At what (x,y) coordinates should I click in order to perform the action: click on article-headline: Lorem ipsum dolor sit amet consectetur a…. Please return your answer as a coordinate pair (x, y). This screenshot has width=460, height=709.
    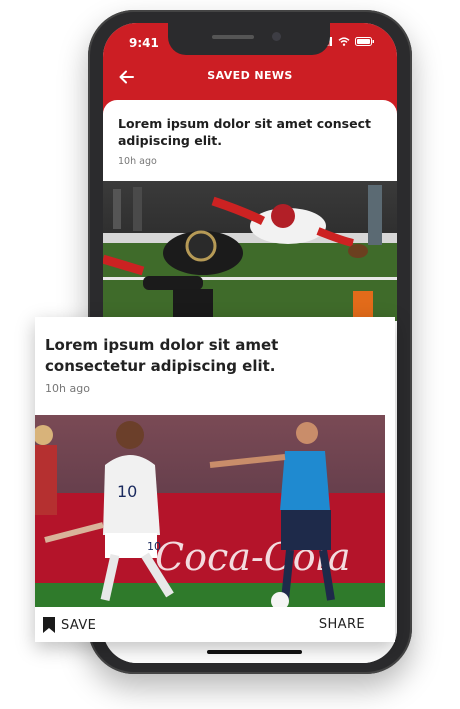
    Looking at the image, I should click on (212, 356).